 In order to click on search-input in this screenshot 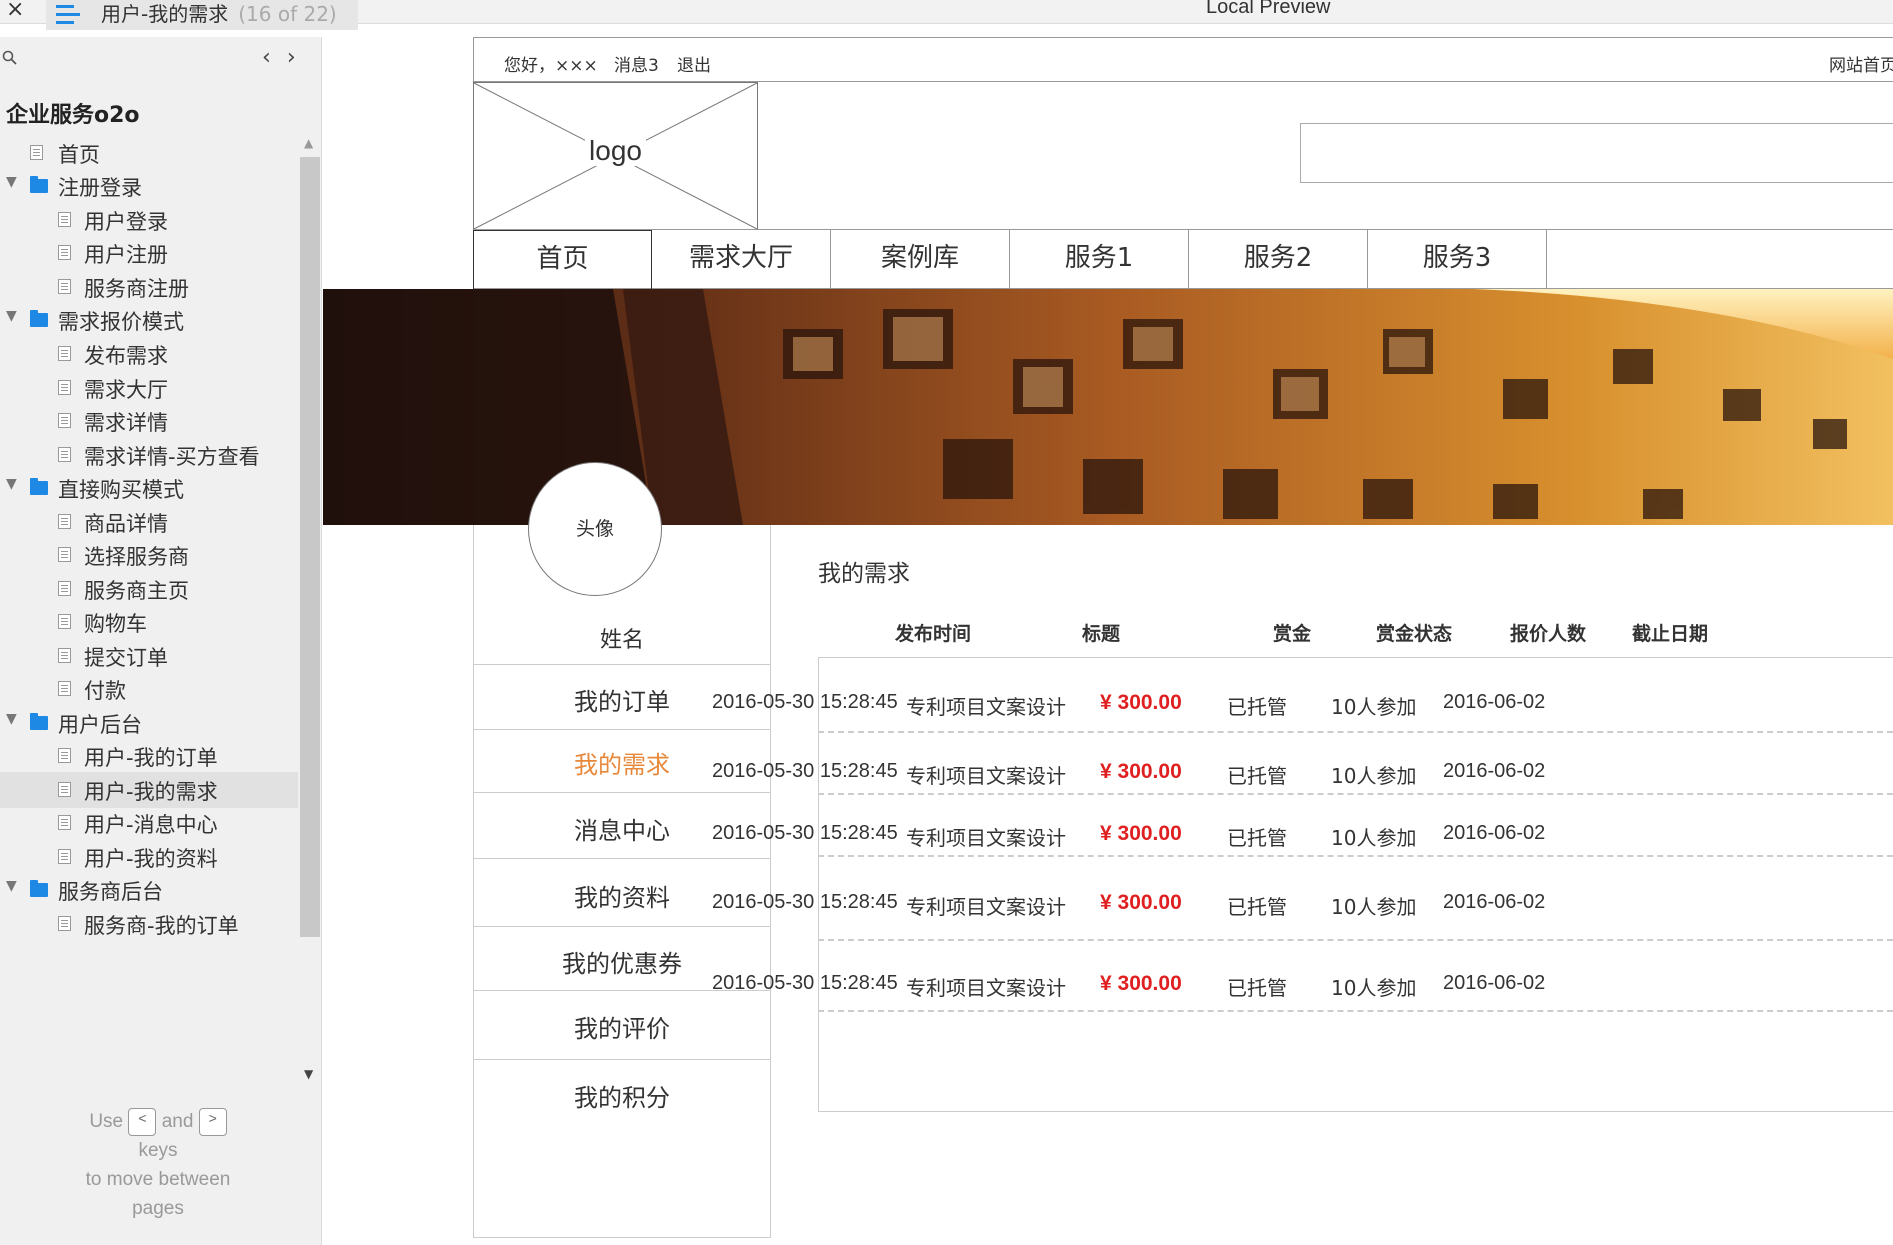, I will do `click(1596, 153)`.